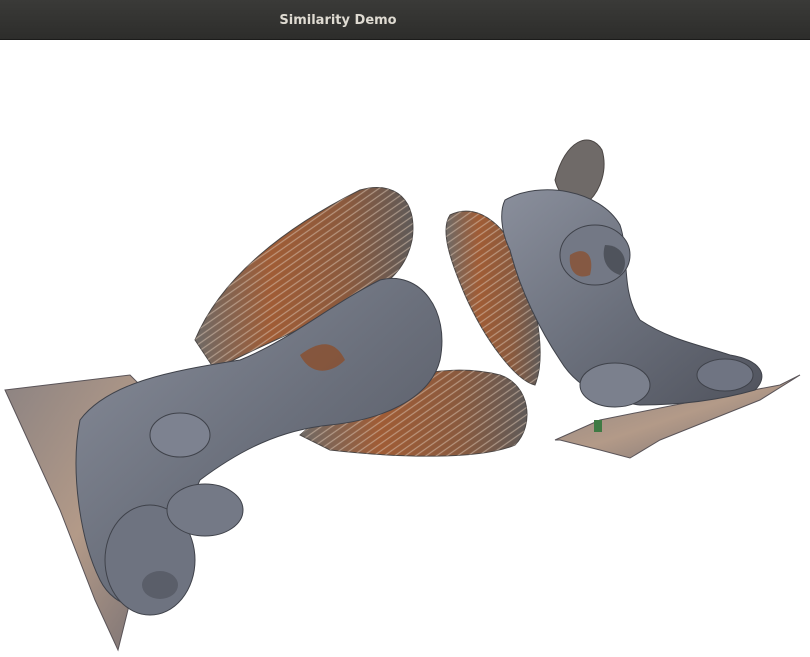 This screenshot has width=810, height=657. I want to click on left-model-claw-back, so click(180, 435).